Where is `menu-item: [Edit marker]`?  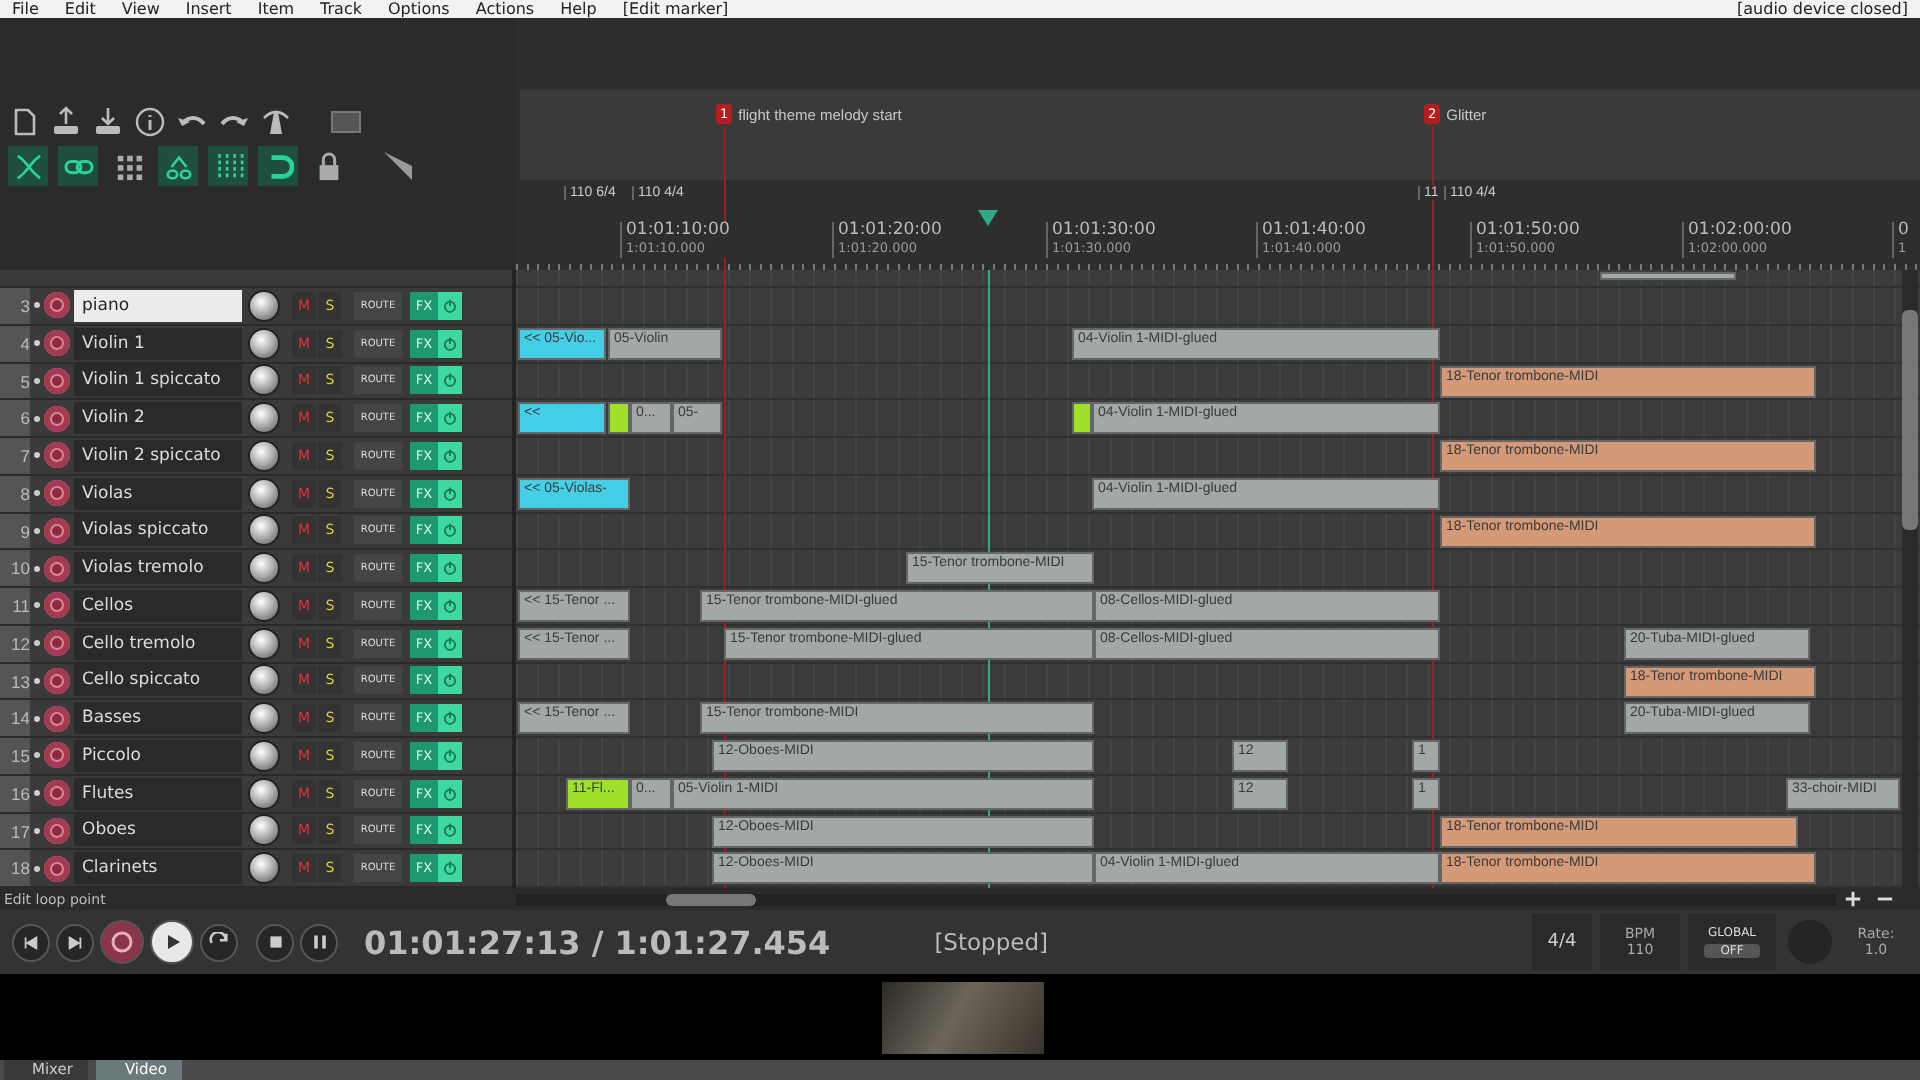
menu-item: [Edit marker] is located at coordinates (675, 9).